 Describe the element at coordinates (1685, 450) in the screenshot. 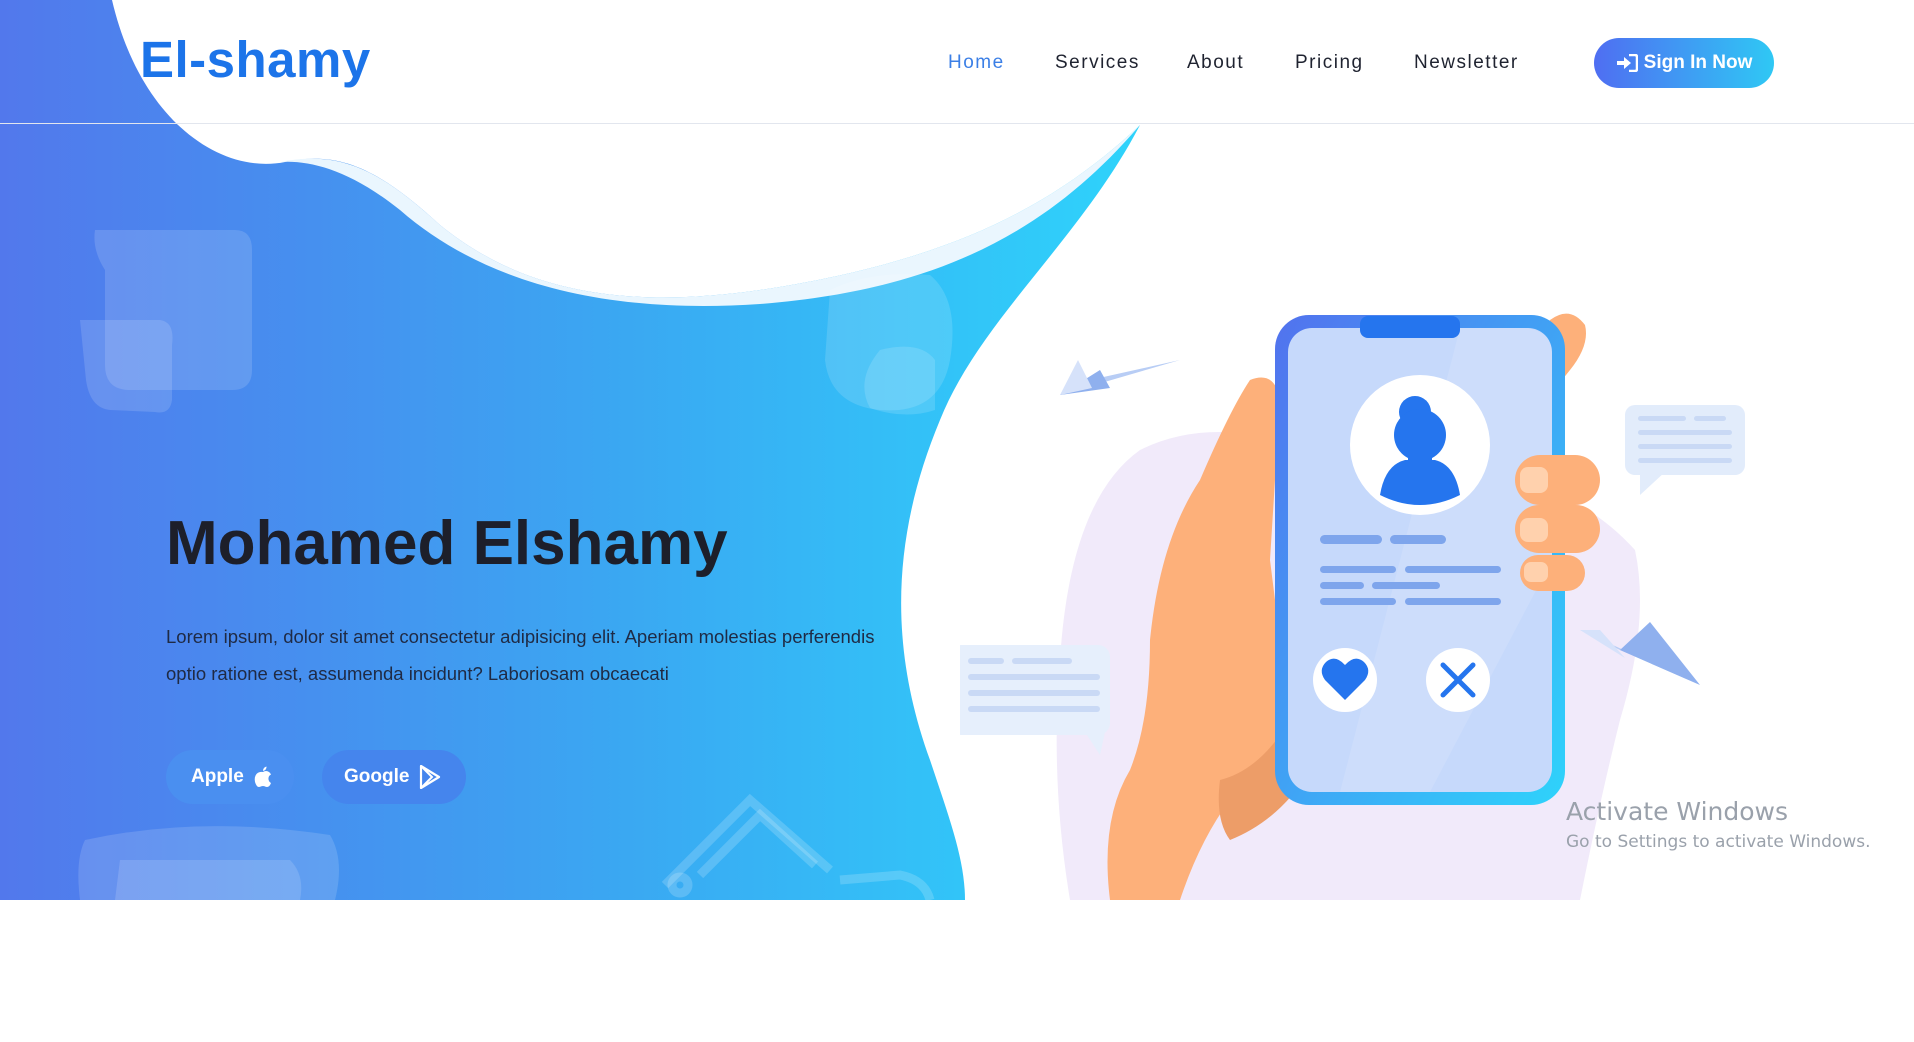

I see `chat-bubble-icon` at that location.